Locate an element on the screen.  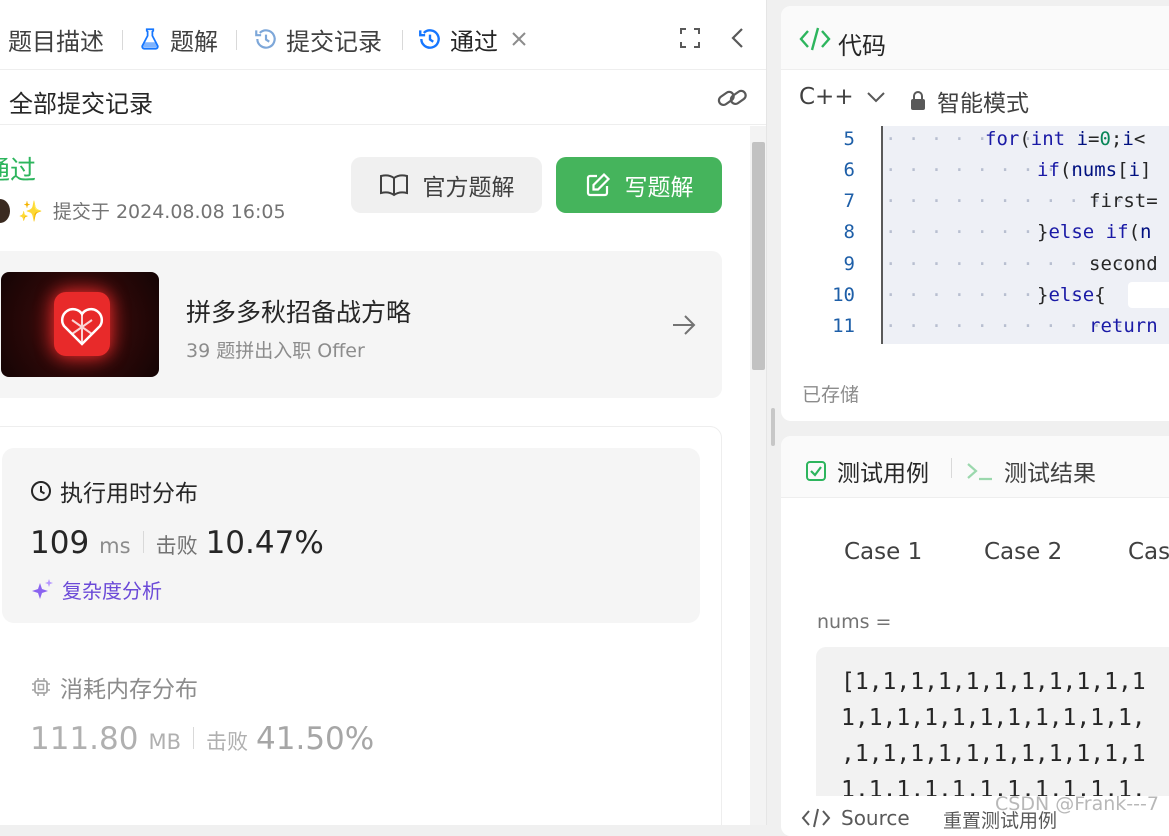
inline-hint is located at coordinates (1148, 295).